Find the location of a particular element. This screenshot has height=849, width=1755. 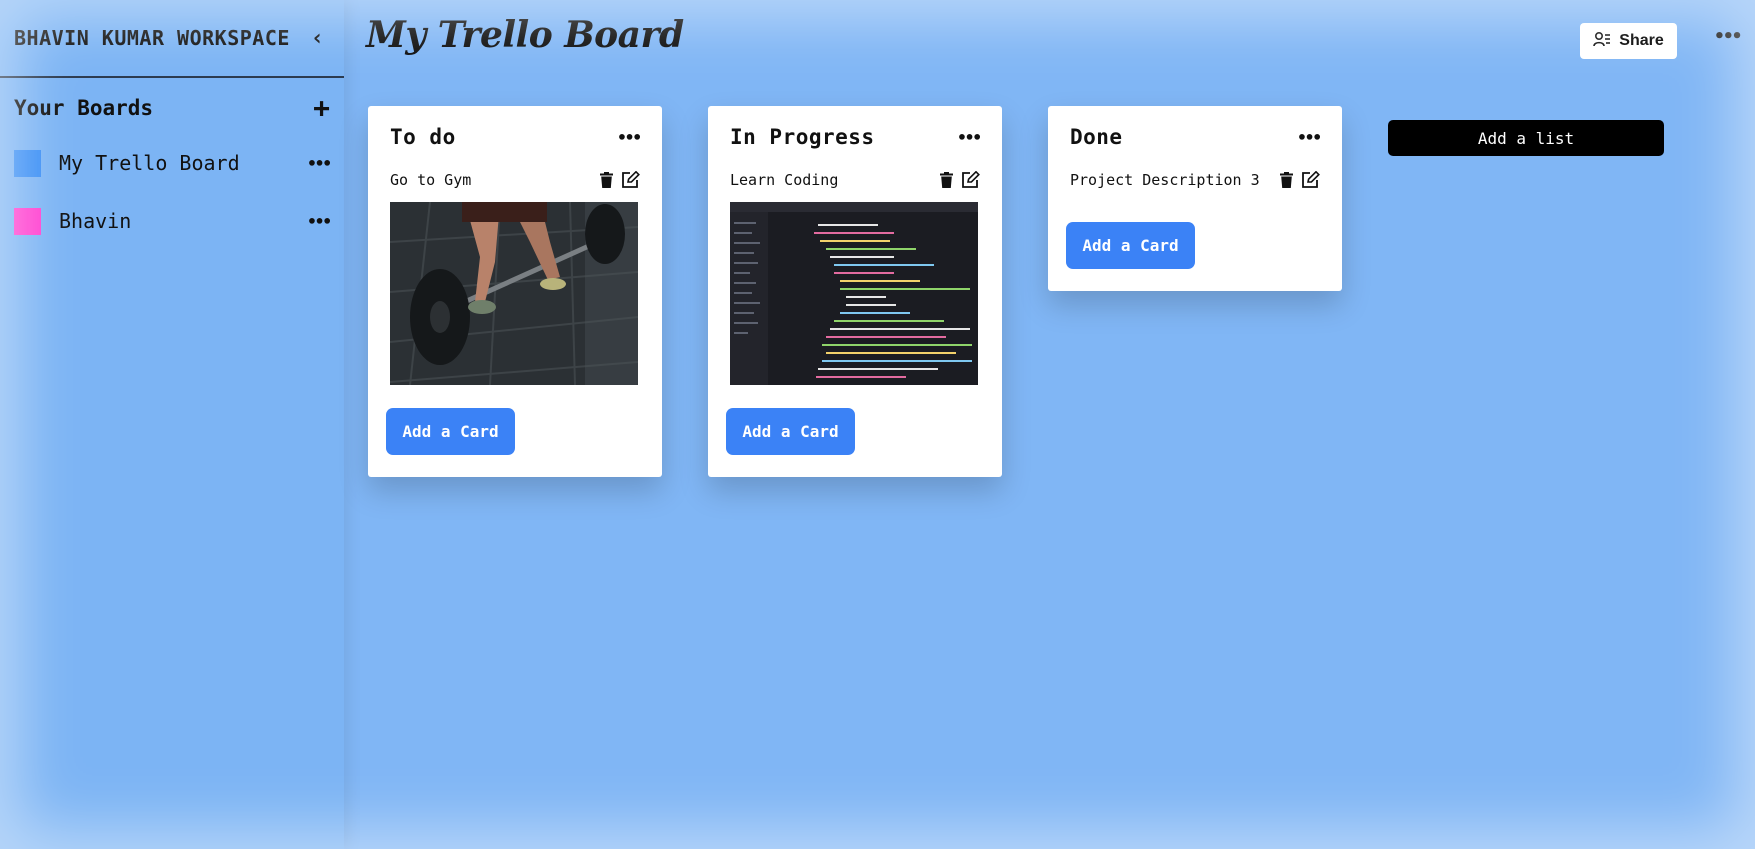

boards-title: Your Boards is located at coordinates (84, 108).